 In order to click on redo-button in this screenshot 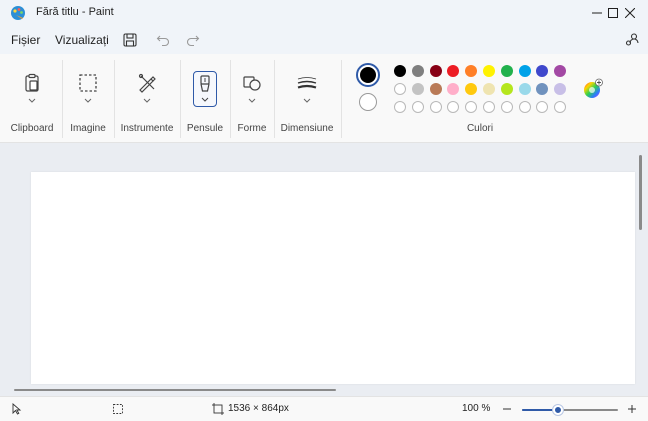, I will do `click(193, 40)`.